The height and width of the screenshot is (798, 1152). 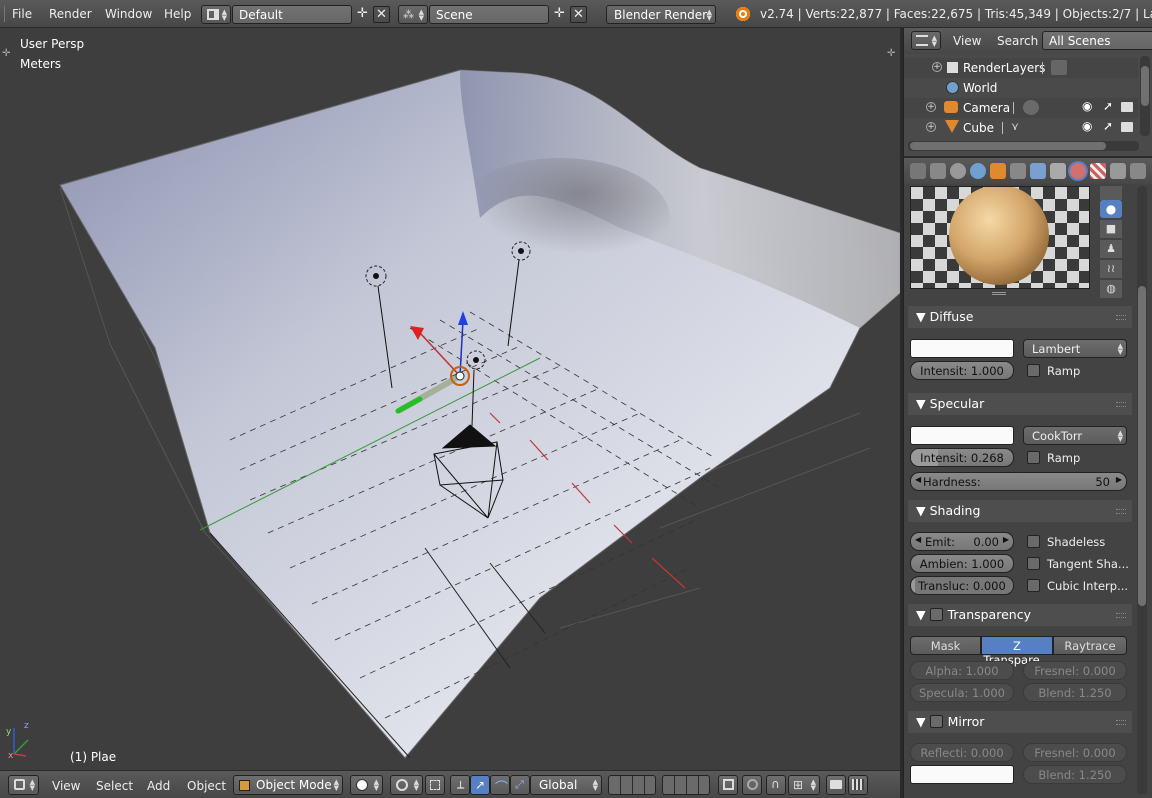 What do you see at coordinates (926, 40) in the screenshot?
I see `outliner-editor-type: ▲ ▼` at bounding box center [926, 40].